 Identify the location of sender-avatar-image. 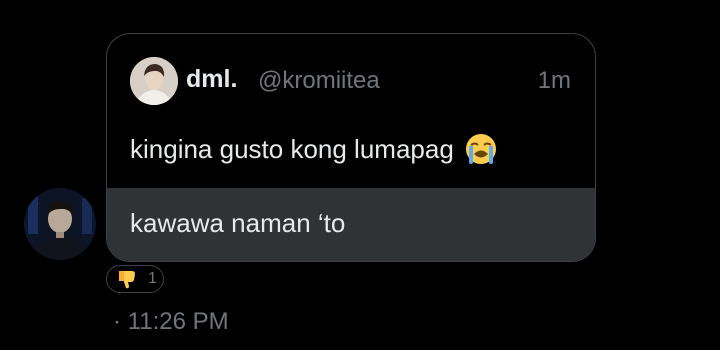
(60, 224).